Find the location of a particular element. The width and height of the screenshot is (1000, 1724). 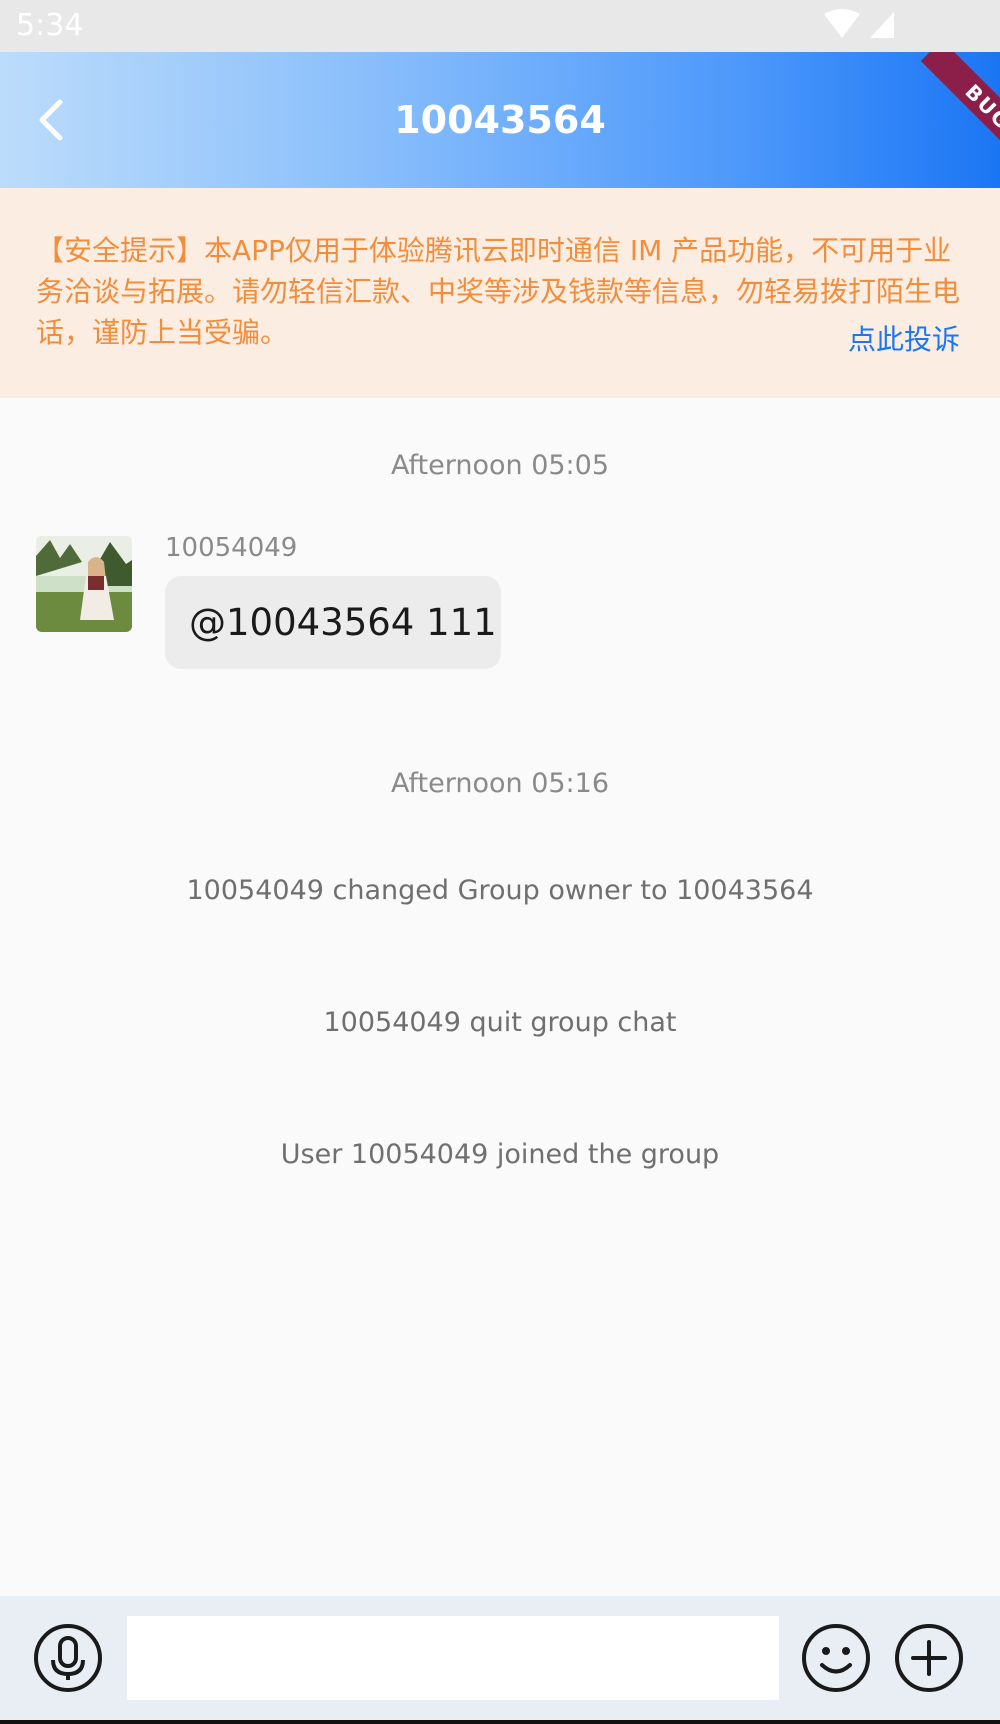

chat-title: 10043564 is located at coordinates (500, 120).